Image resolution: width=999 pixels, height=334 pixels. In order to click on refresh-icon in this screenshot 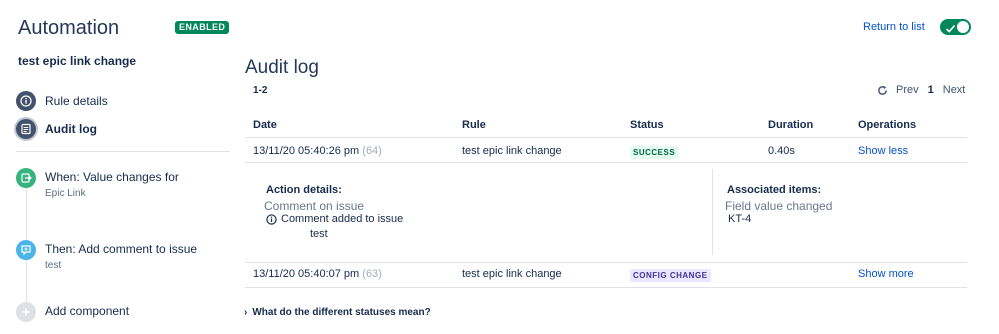, I will do `click(882, 90)`.